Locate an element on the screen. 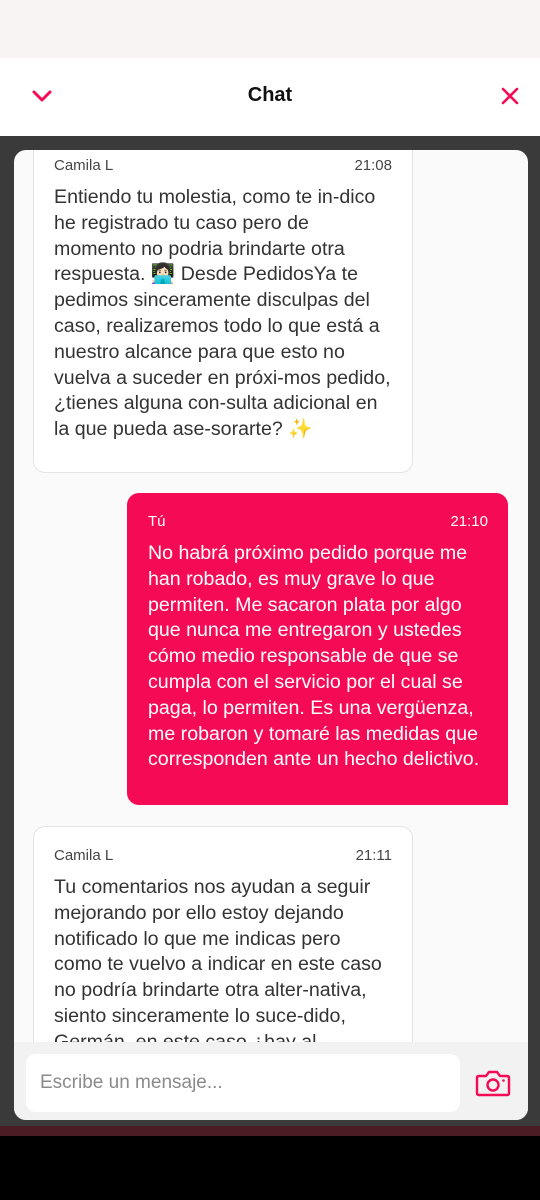 The image size is (540, 1200). camera-button is located at coordinates (493, 1083).